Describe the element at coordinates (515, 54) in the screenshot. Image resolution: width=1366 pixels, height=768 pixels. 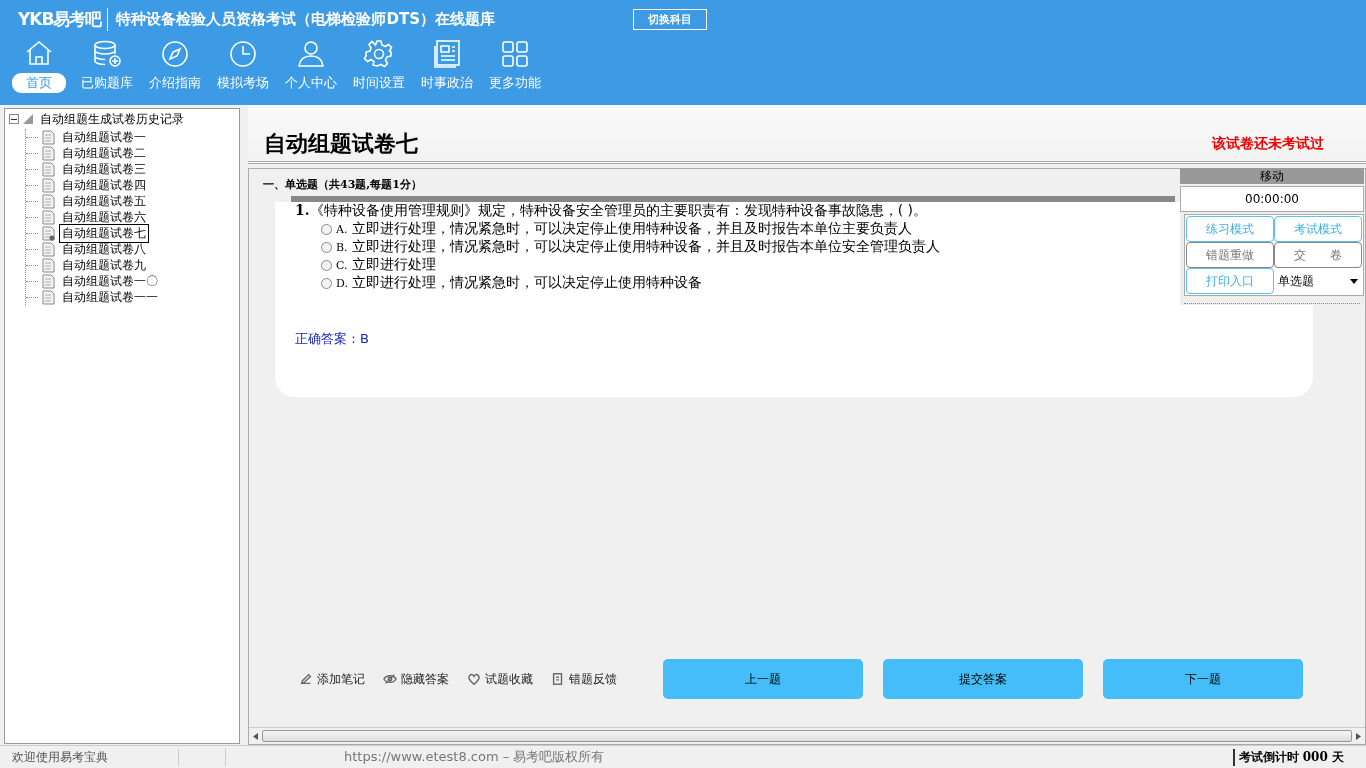
I see `grid-icon` at that location.